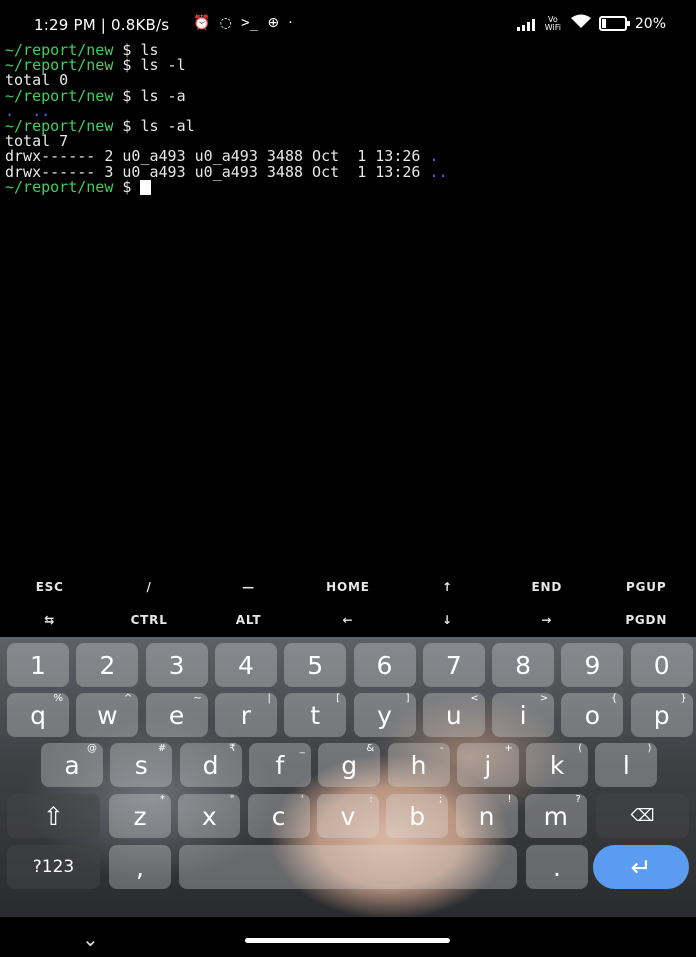 This screenshot has width=696, height=957. I want to click on key-y-label: y, so click(384, 715).